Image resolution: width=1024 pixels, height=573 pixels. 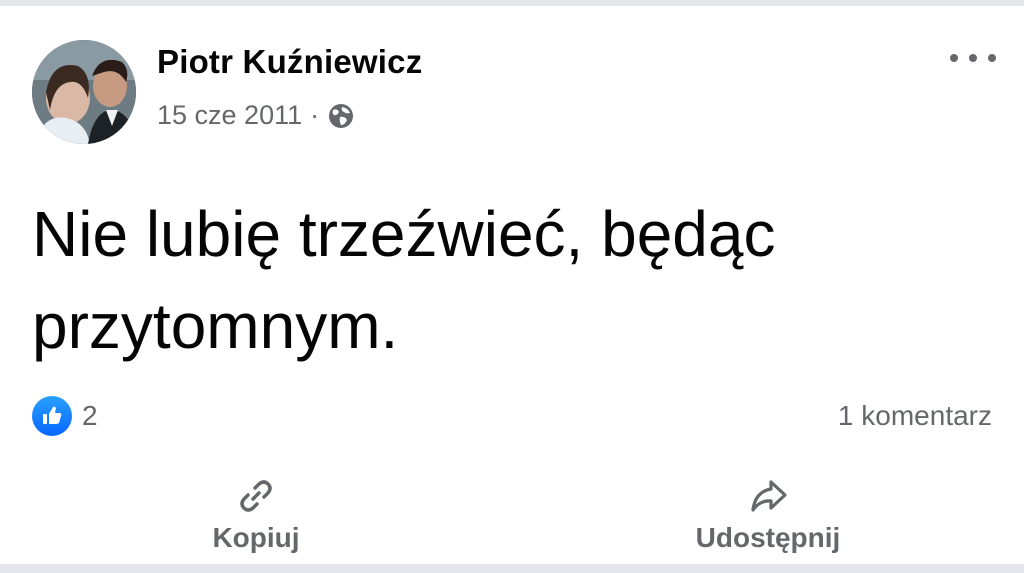 I want to click on post-meta: 15 cze 2011 ·, so click(x=256, y=115).